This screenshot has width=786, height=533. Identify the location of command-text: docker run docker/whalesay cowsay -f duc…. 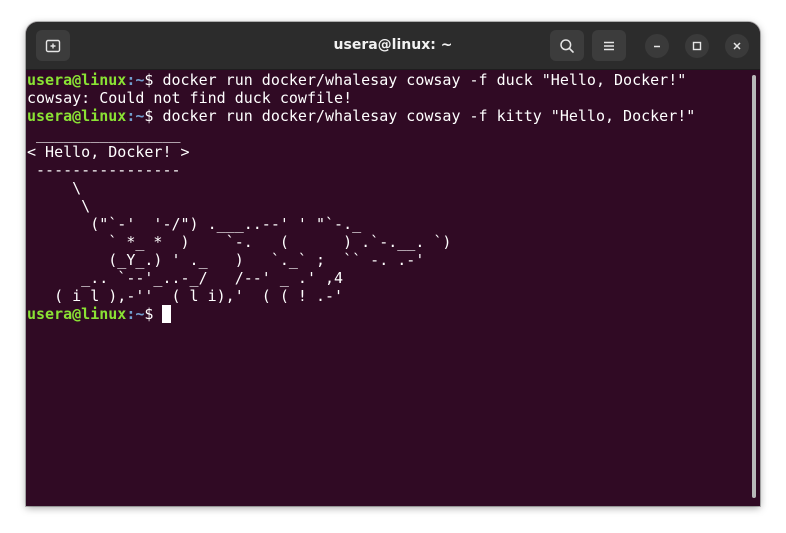
(424, 80).